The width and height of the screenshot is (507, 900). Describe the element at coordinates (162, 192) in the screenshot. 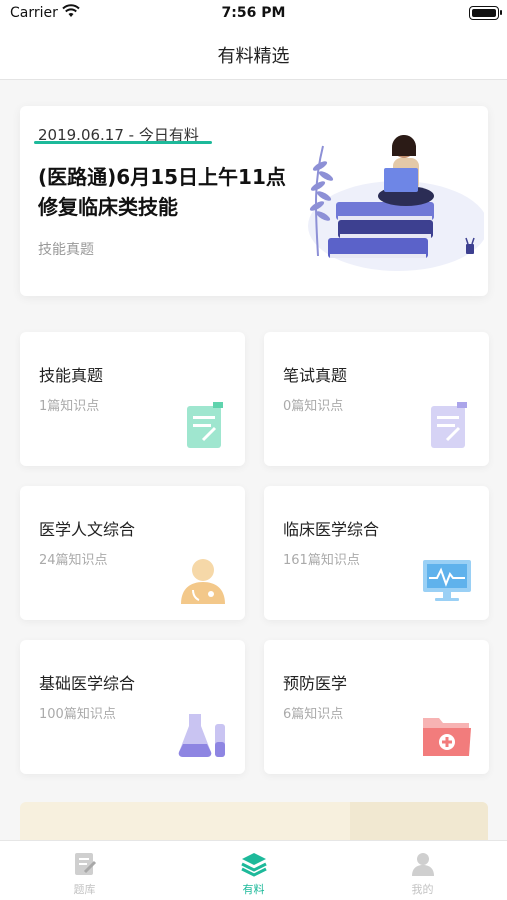

I see `featured-headline: (医路通)6月15日上午11点修复临床类技能` at that location.